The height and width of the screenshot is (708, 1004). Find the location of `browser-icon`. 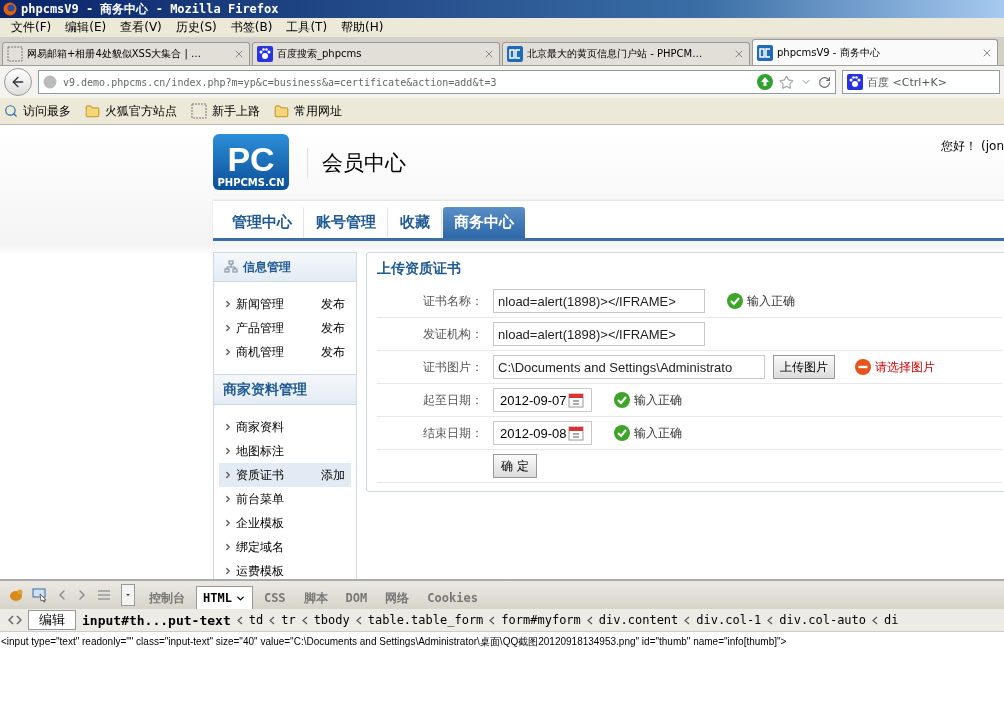

browser-icon is located at coordinates (10, 9).